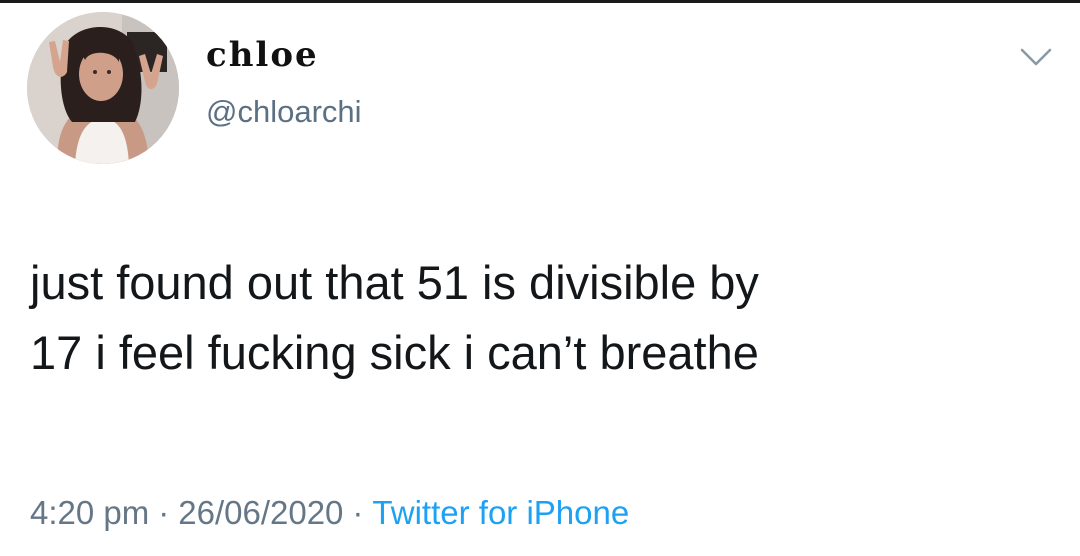 This screenshot has height=556, width=1080. I want to click on avatar-image, so click(103, 88).